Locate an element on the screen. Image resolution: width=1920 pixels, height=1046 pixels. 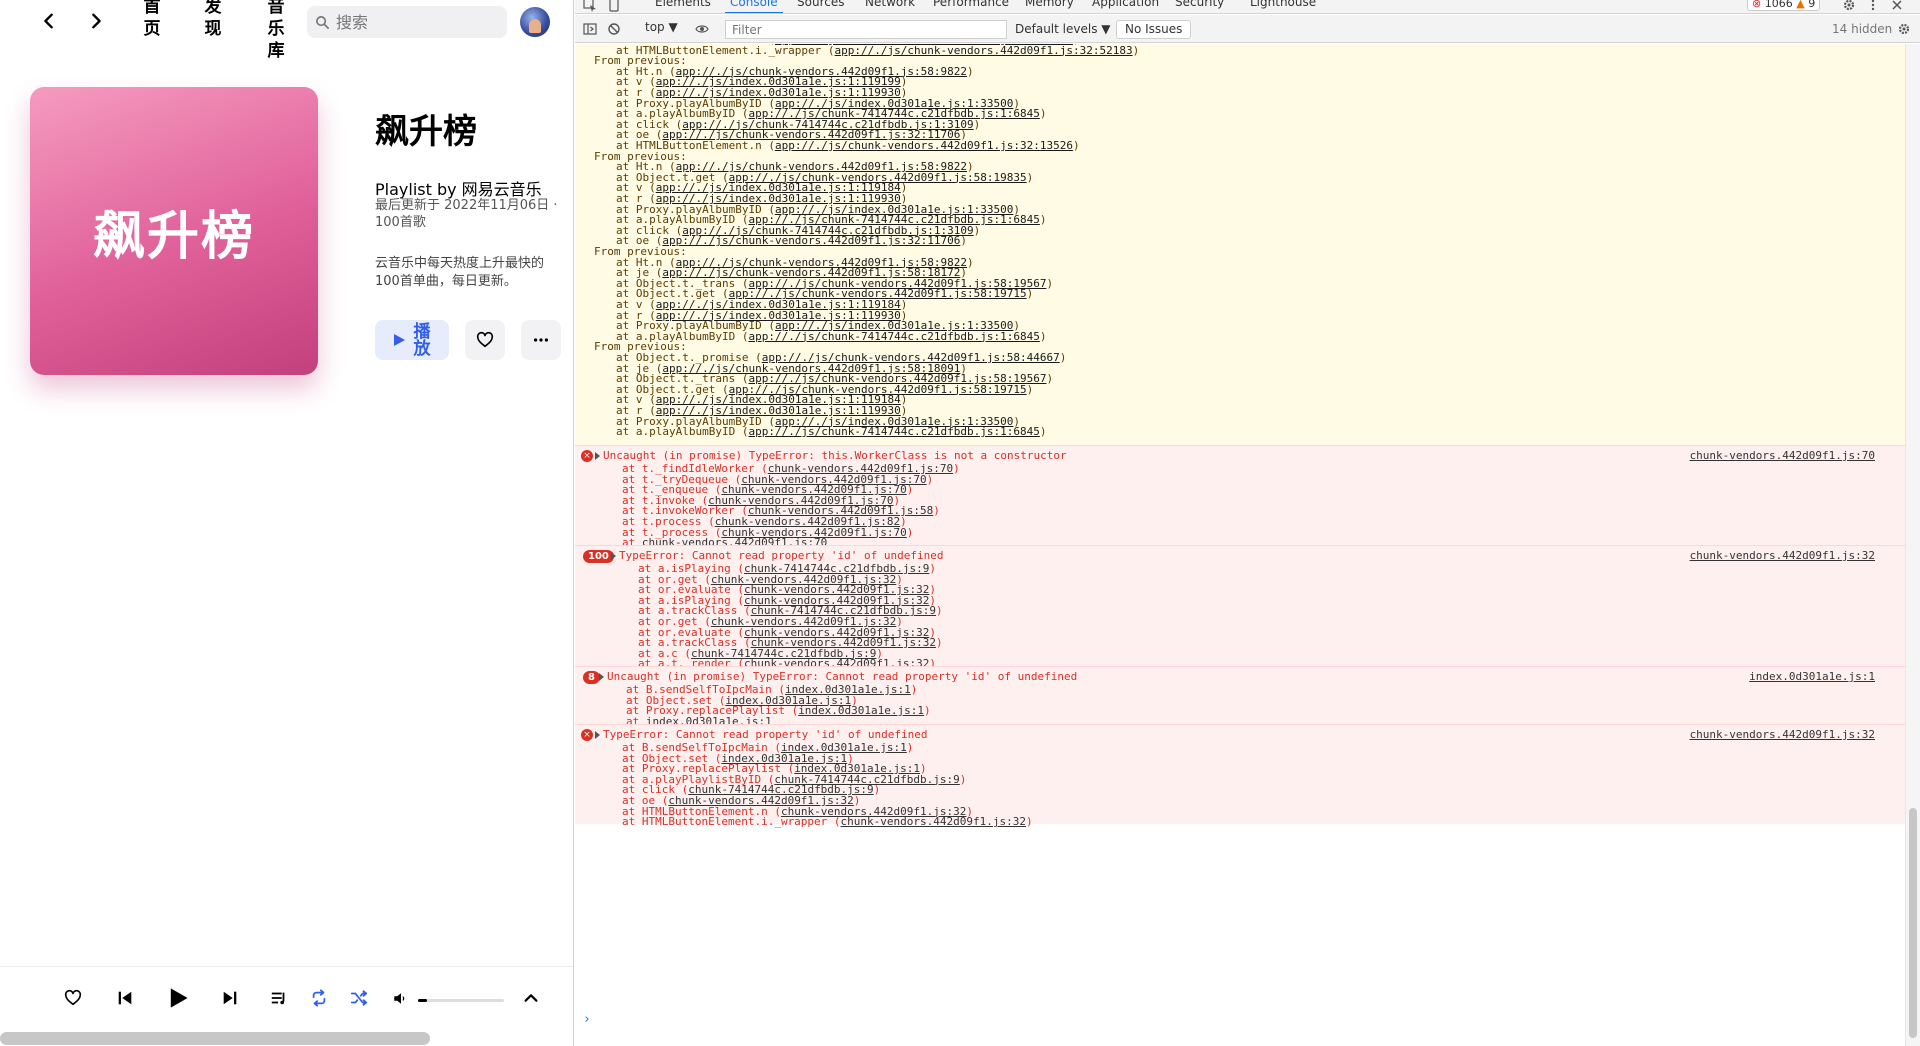
player-like-button is located at coordinates (73, 998).